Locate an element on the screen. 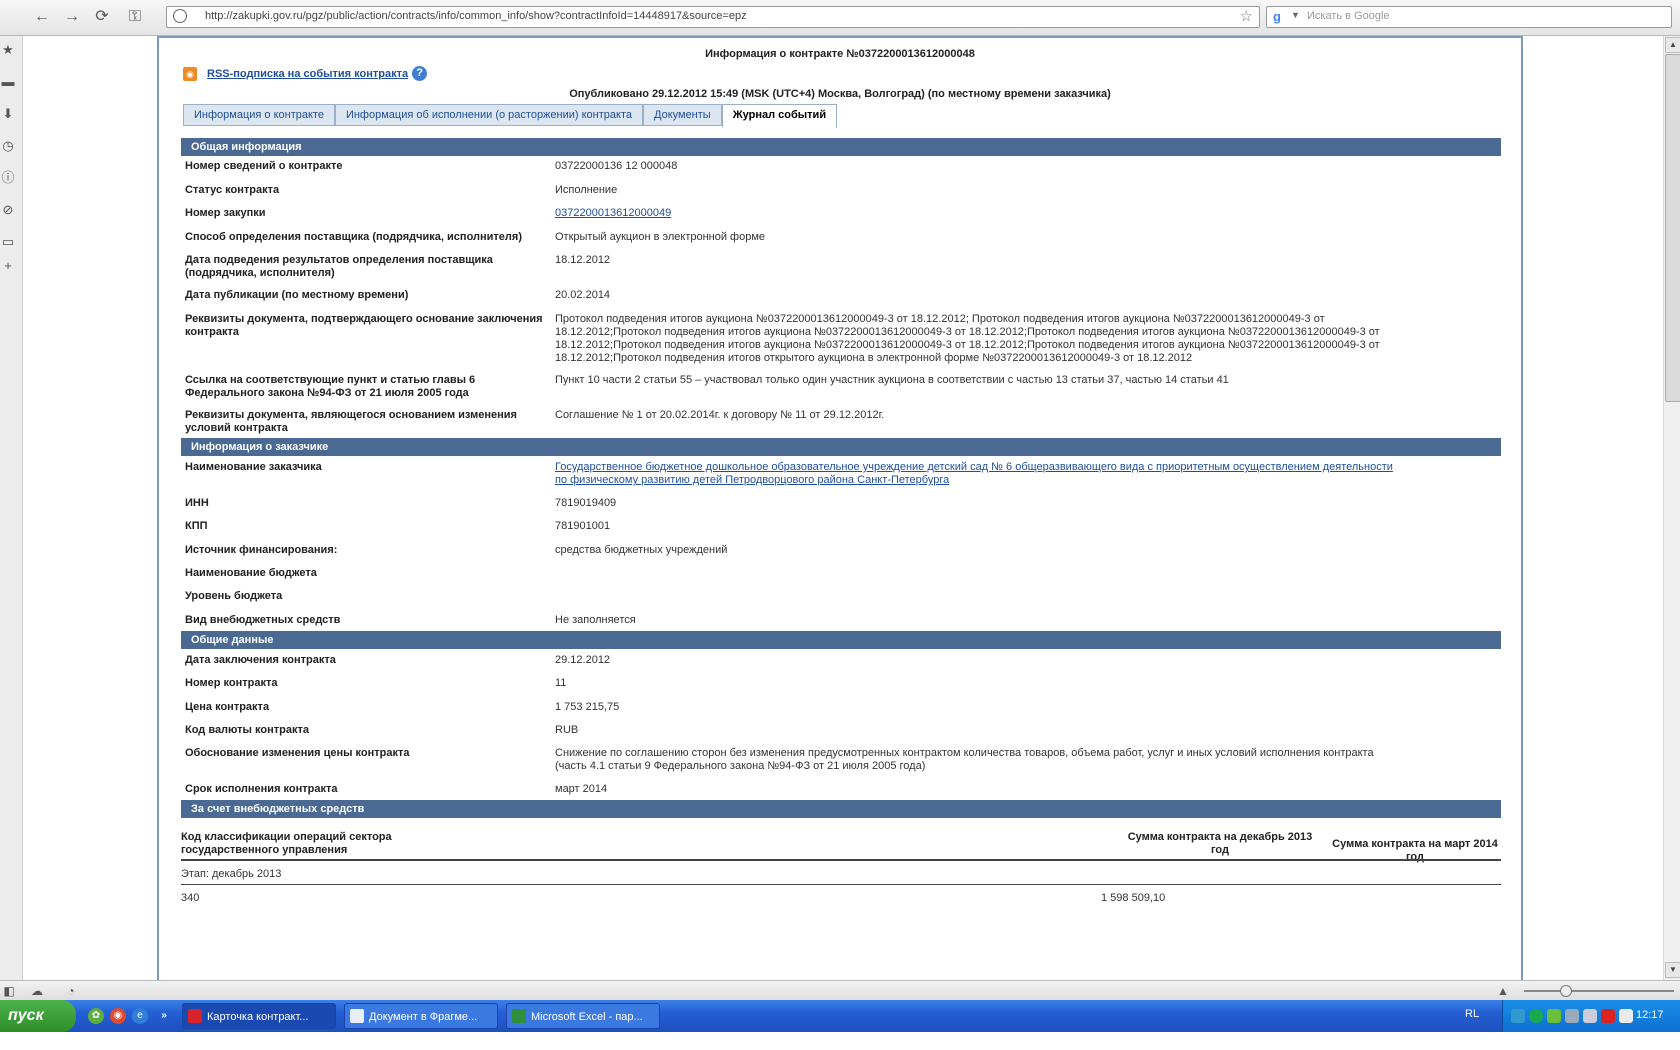 The width and height of the screenshot is (1680, 1050). row-value: RUB is located at coordinates (567, 730).